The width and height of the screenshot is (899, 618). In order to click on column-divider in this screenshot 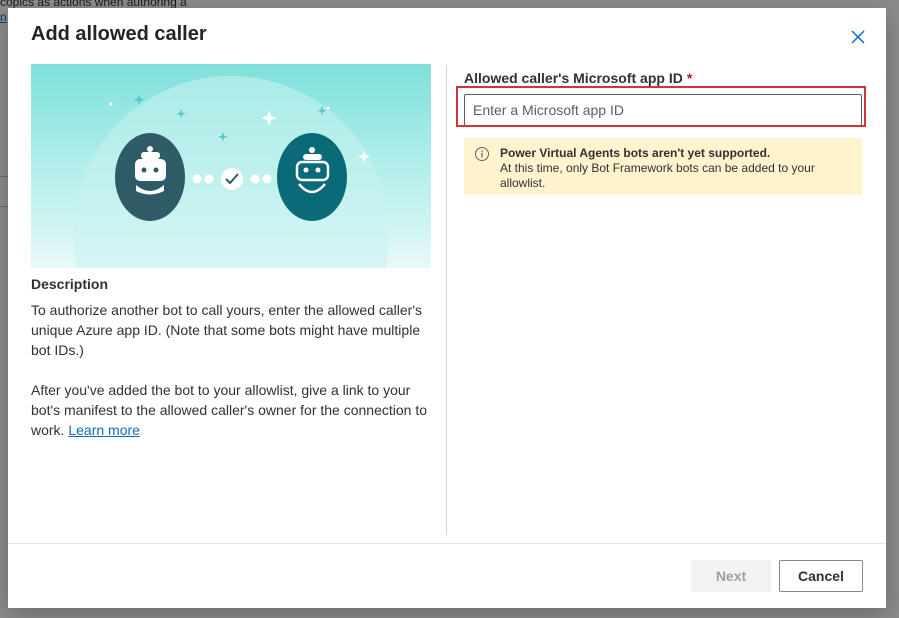, I will do `click(446, 300)`.